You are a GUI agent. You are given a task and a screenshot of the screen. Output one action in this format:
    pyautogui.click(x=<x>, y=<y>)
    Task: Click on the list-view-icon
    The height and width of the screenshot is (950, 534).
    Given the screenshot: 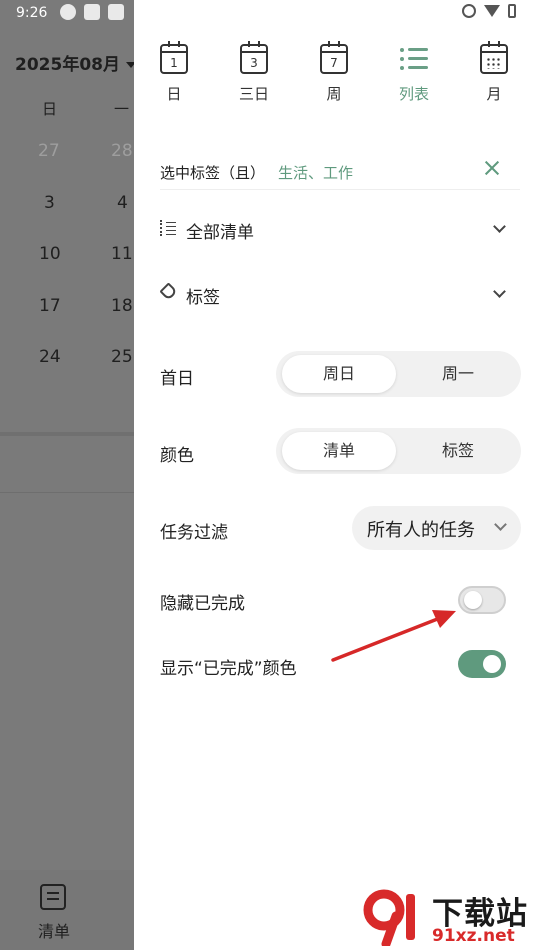 What is the action you would take?
    pyautogui.click(x=414, y=59)
    